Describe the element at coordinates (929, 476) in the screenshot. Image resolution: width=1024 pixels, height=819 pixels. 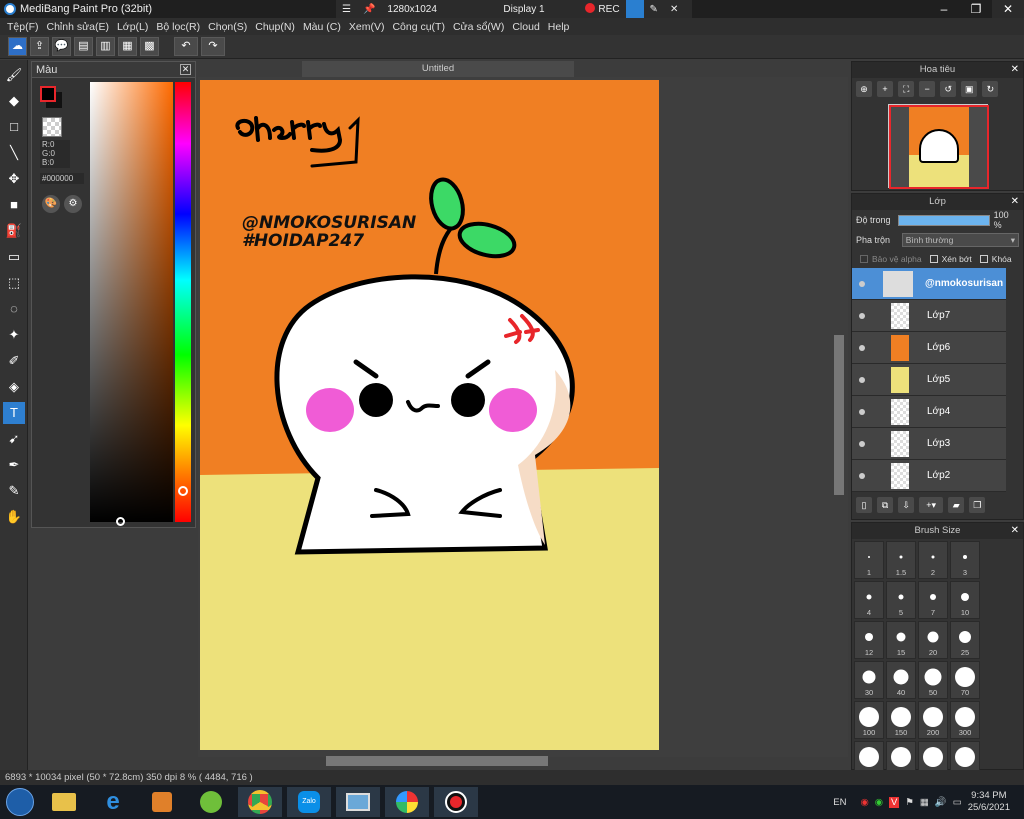
I see `layer-row: Lớp2` at that location.